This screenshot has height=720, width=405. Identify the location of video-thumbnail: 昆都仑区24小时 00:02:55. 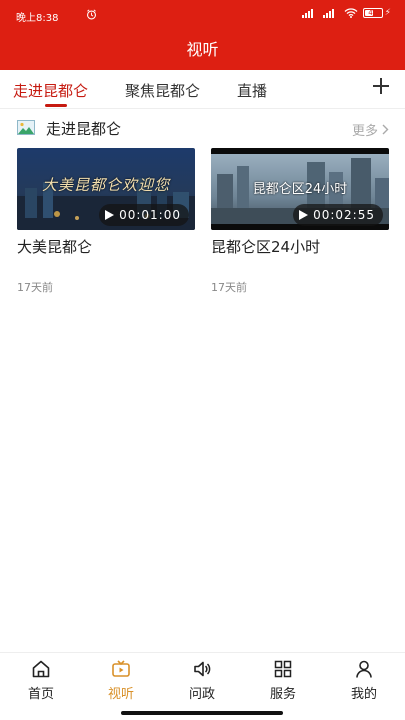
(300, 189).